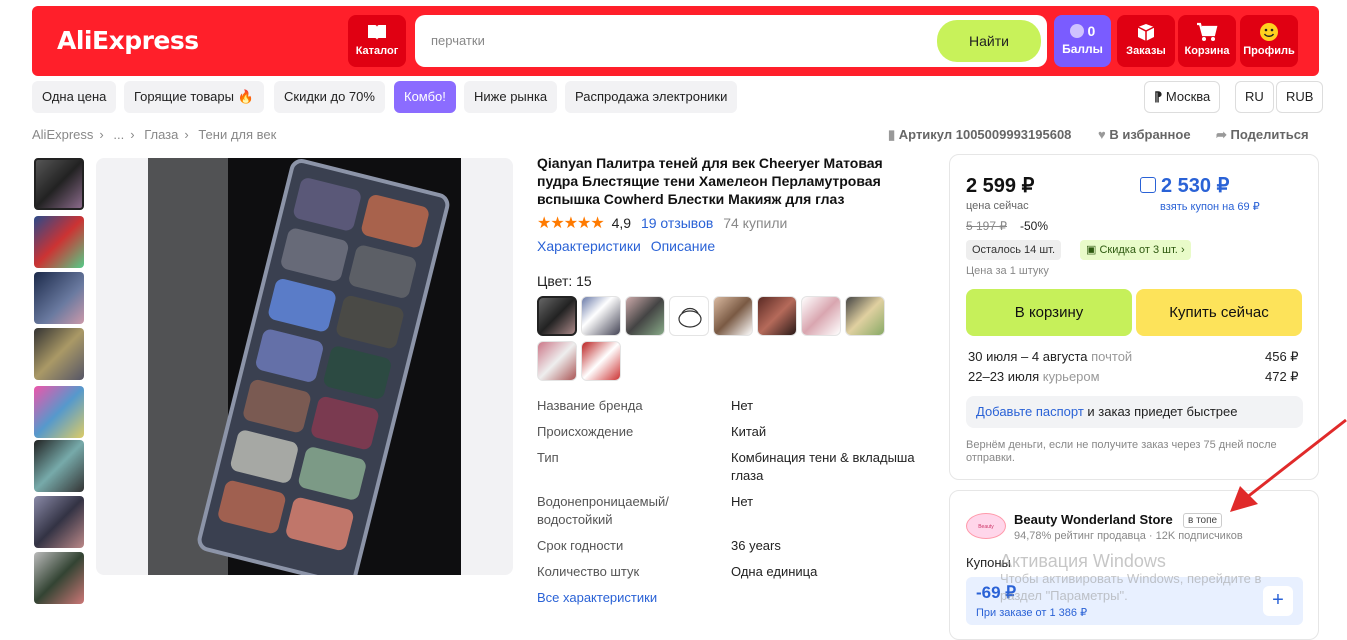  Describe the element at coordinates (1269, 51) in the screenshot. I see `profile-label: Профиль` at that location.